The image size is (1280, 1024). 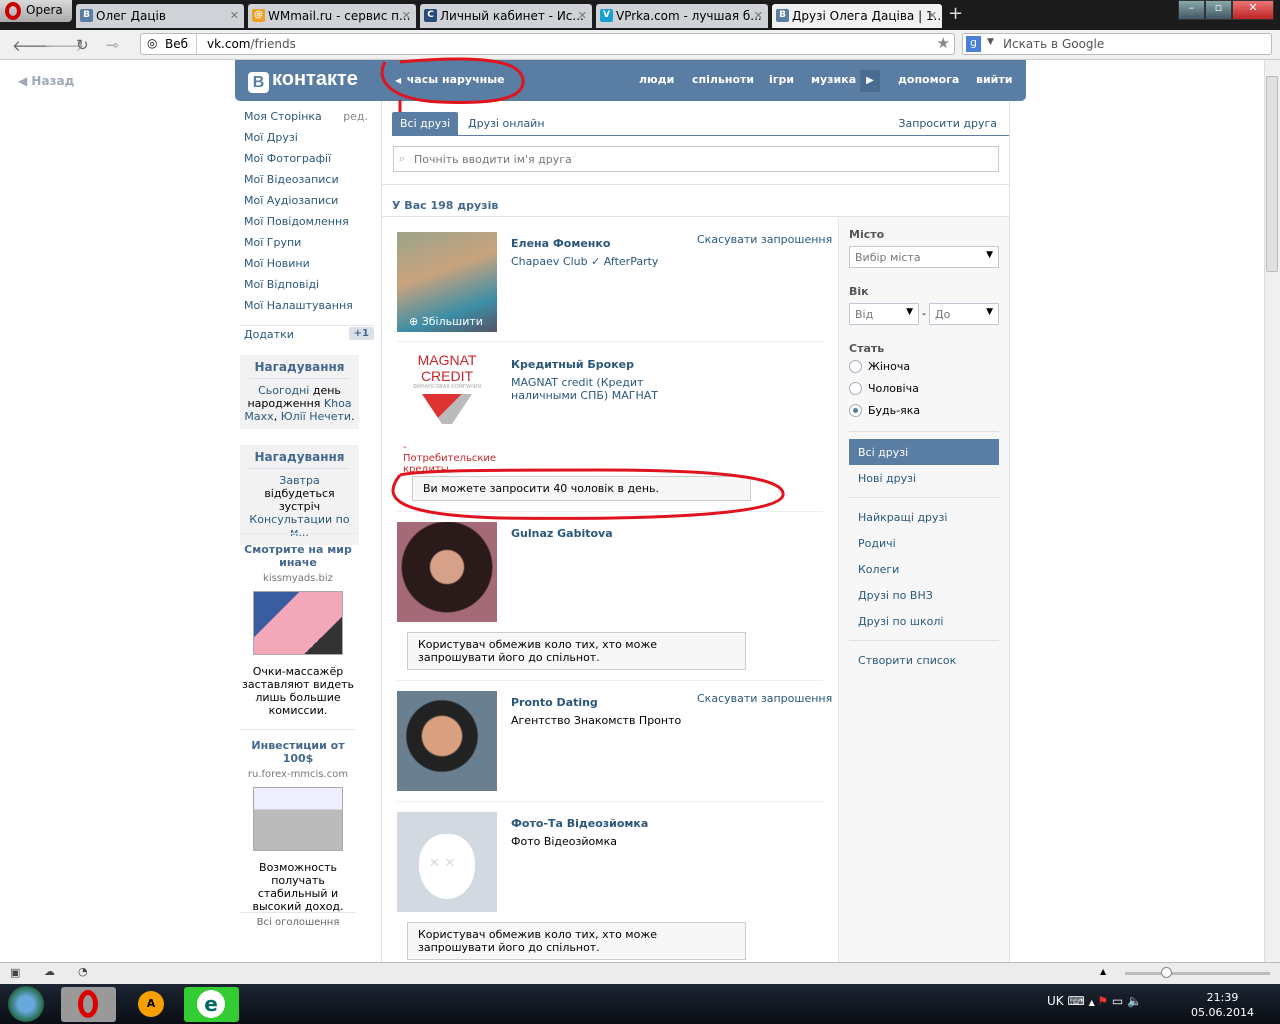 What do you see at coordinates (298, 920) in the screenshot?
I see `all-ads-link: Всі оголошення` at bounding box center [298, 920].